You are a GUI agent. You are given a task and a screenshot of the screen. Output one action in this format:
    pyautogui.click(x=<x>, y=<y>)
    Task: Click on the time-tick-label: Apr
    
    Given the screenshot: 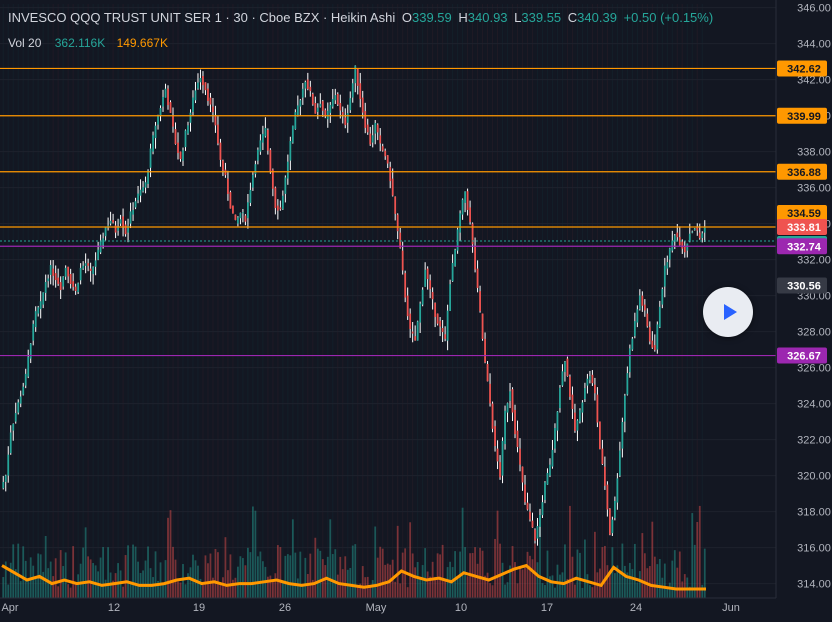 What is the action you would take?
    pyautogui.click(x=9, y=608)
    